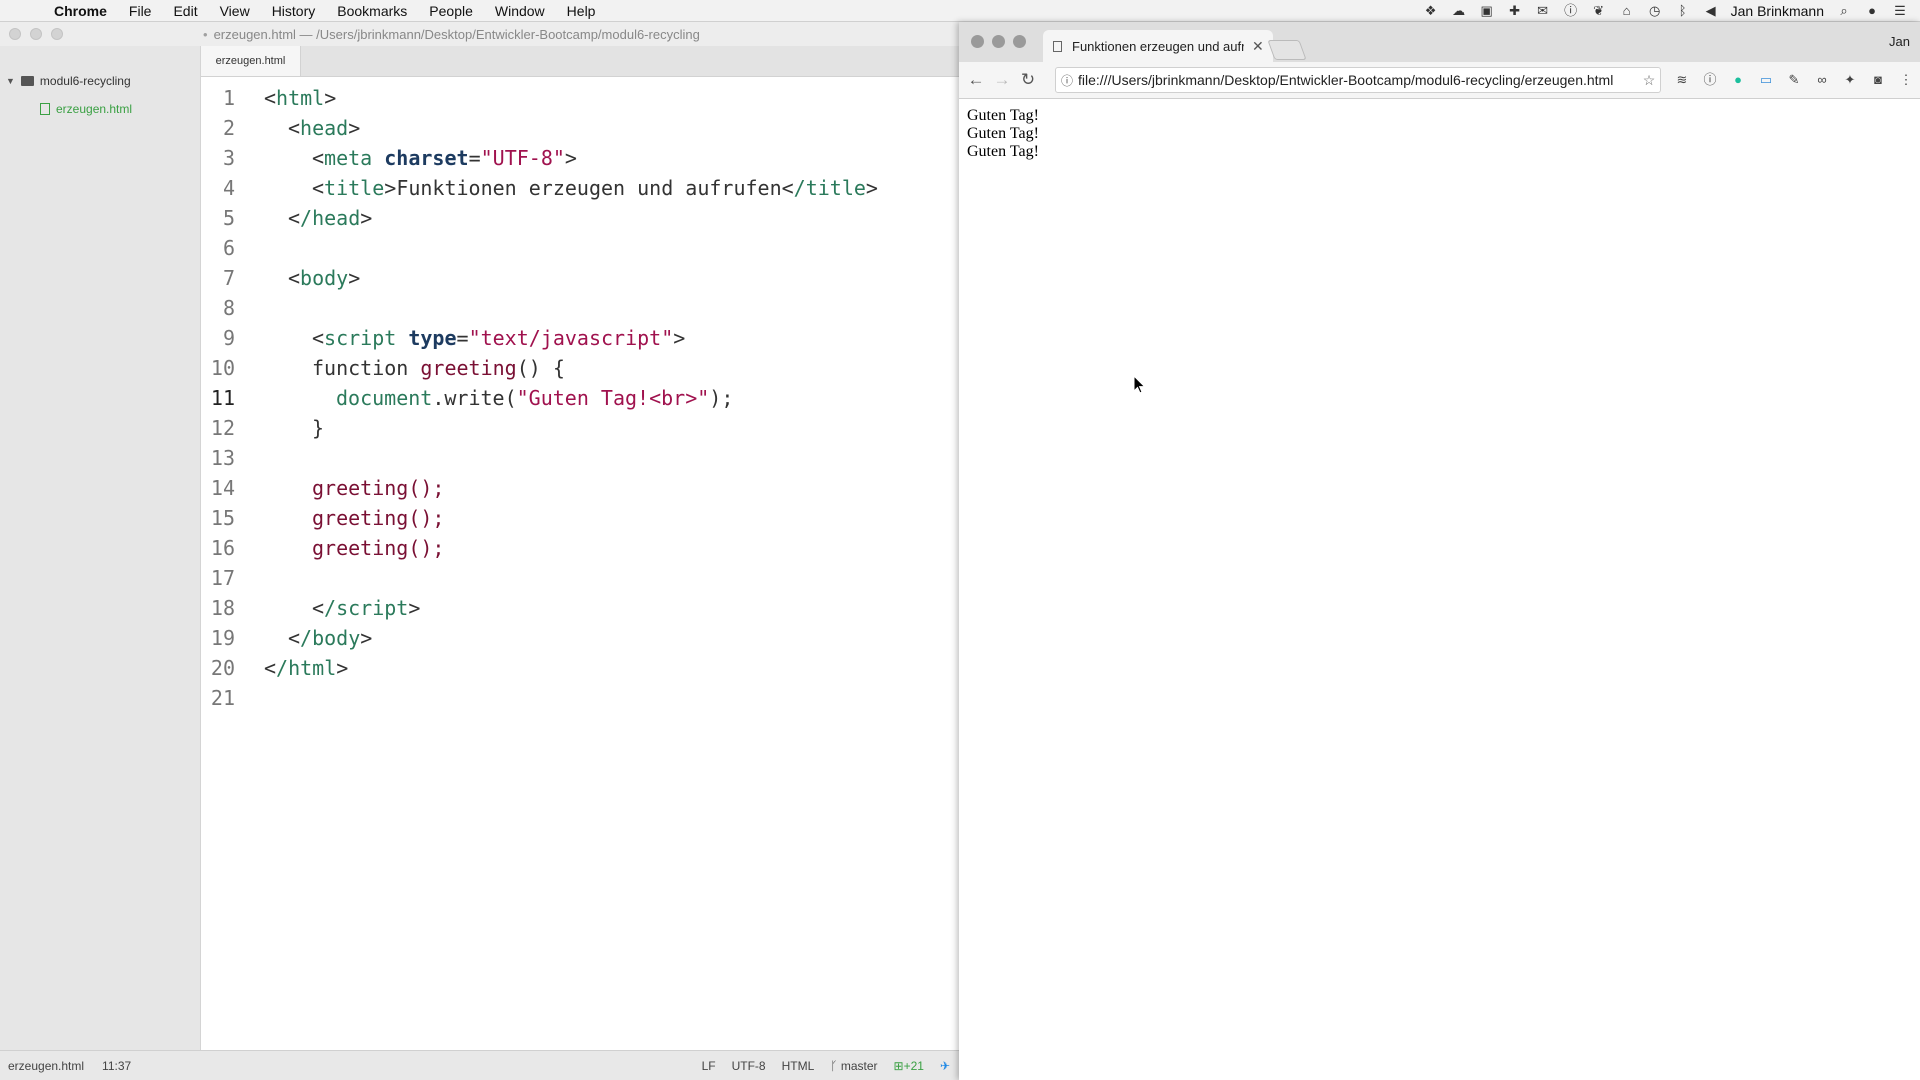 The height and width of the screenshot is (1080, 1920). What do you see at coordinates (360, 338) in the screenshot?
I see `code-token: script` at bounding box center [360, 338].